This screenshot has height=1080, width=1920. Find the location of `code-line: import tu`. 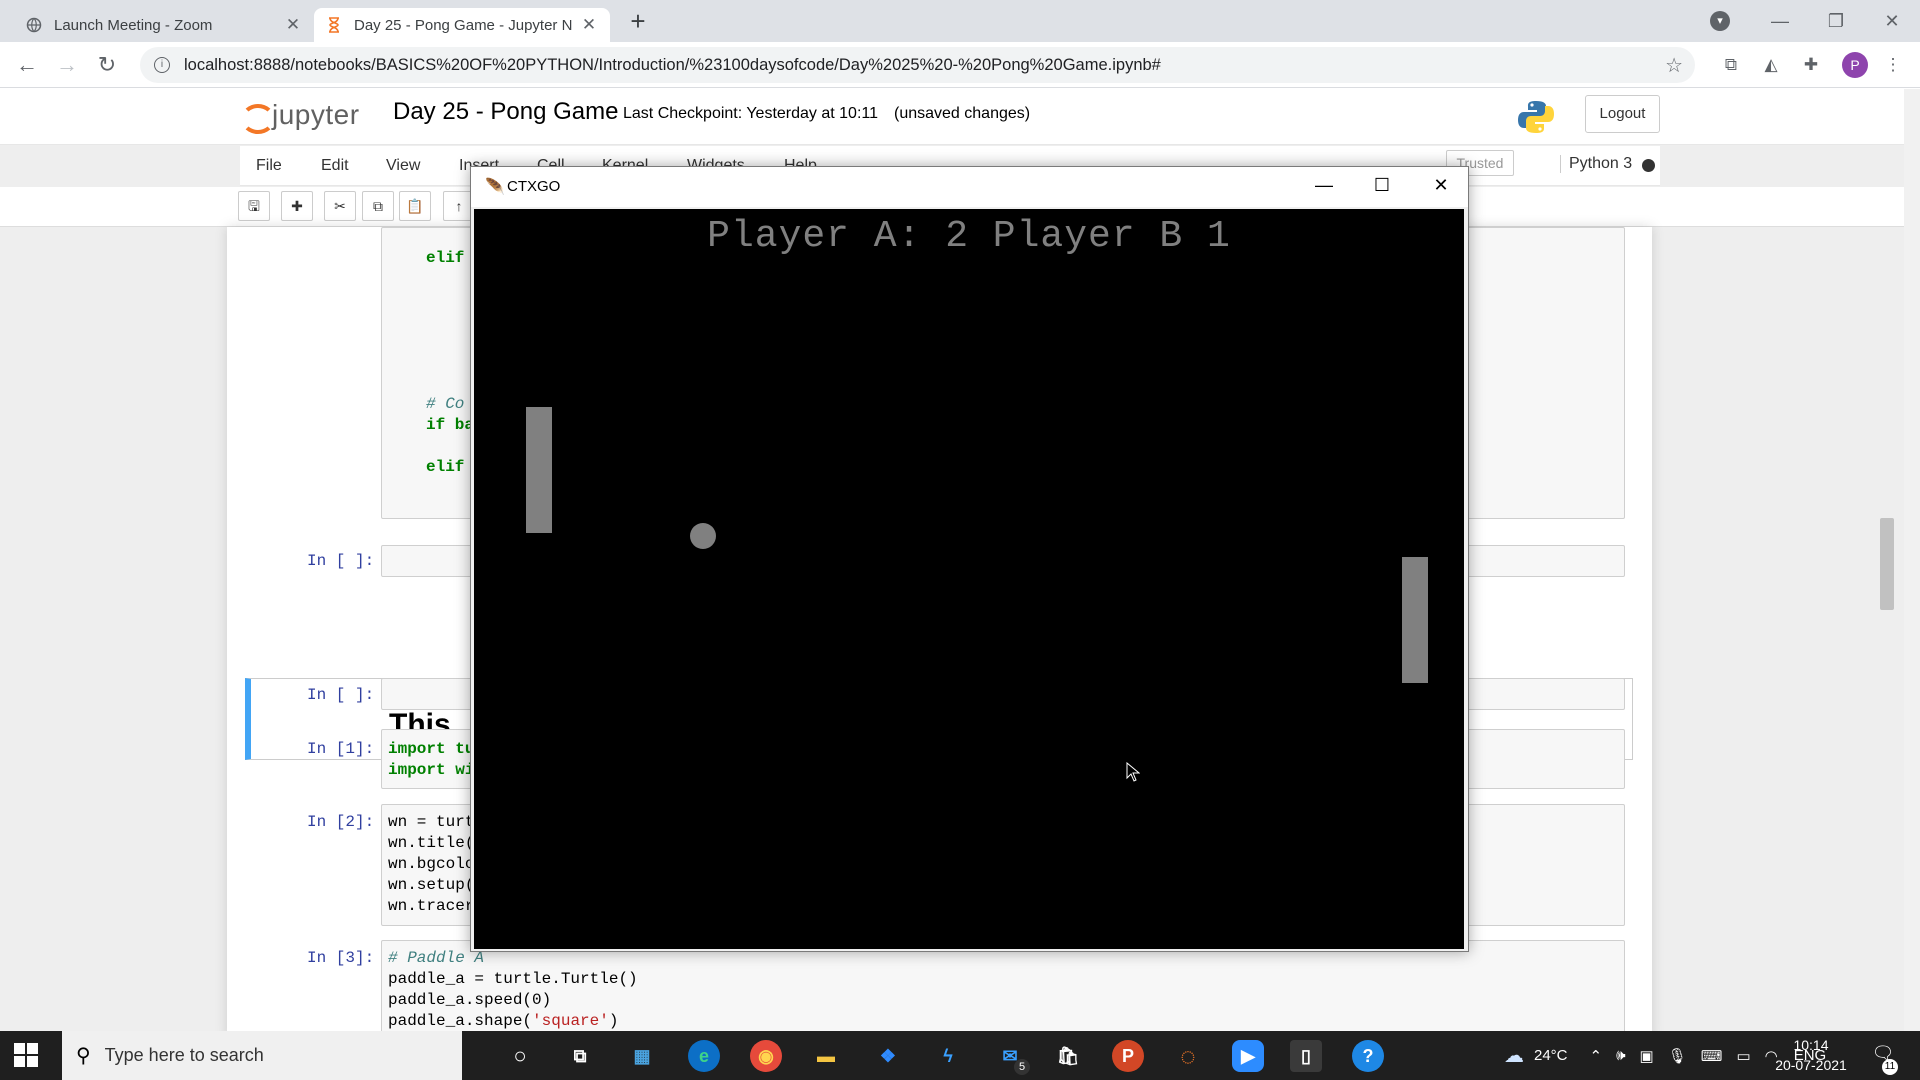

code-line: import tu is located at coordinates (431, 749).